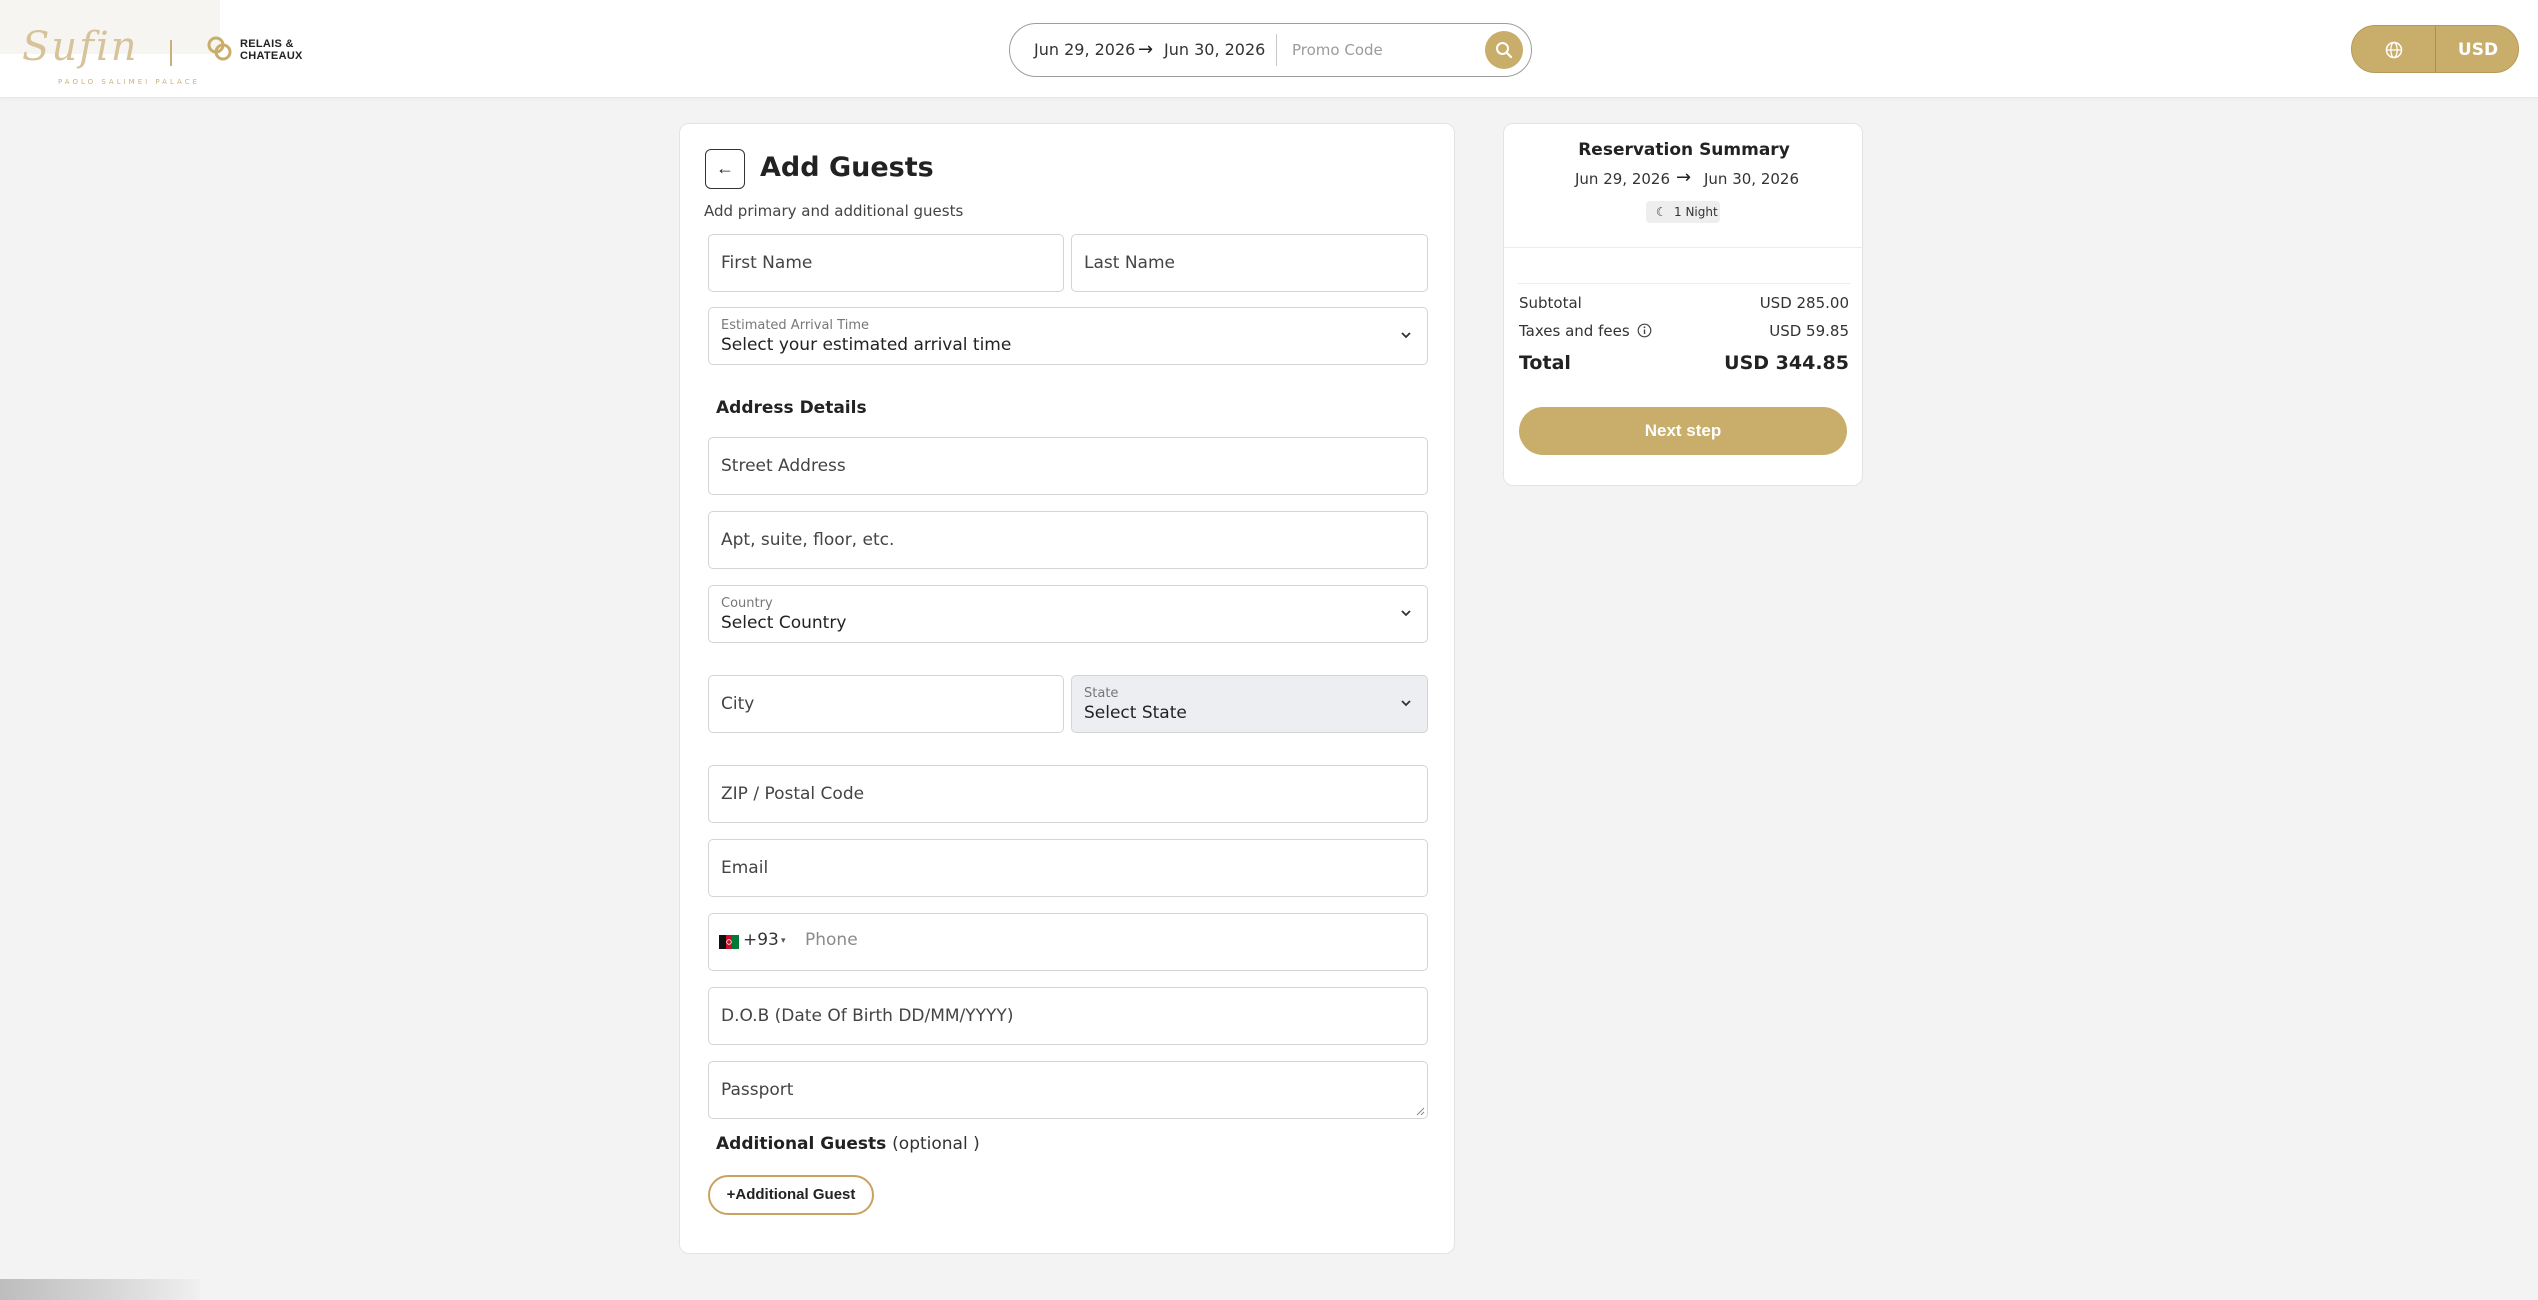 This screenshot has height=1300, width=2538. I want to click on globe-icon, so click(2394, 50).